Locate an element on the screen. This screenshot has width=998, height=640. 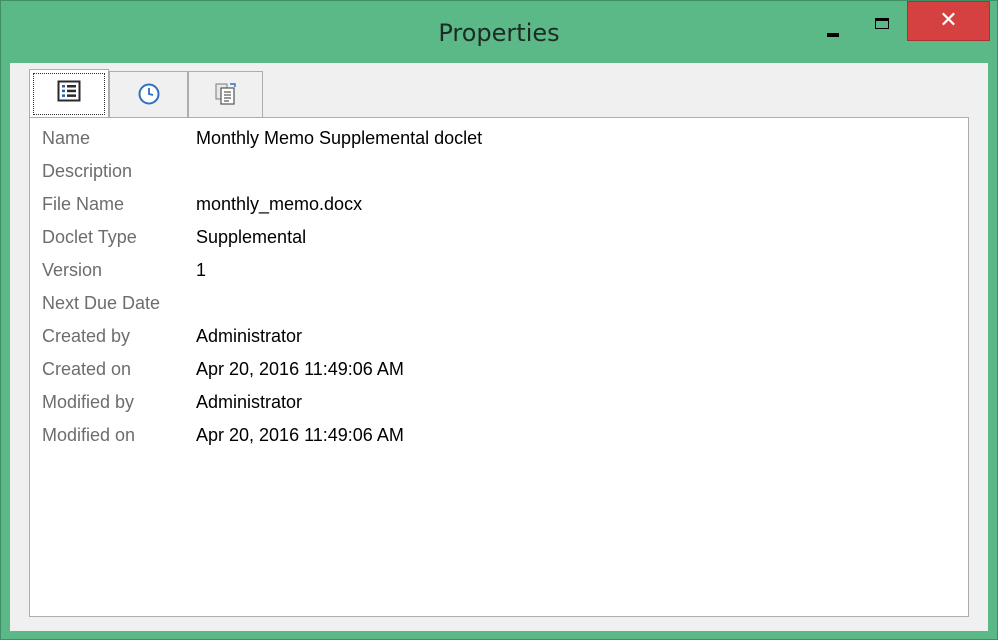
property-label: Name is located at coordinates (66, 138).